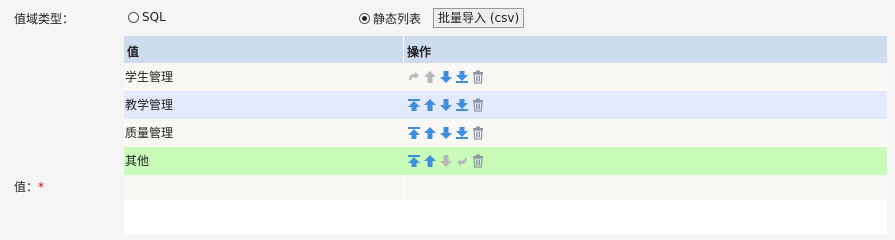 The width and height of the screenshot is (895, 240). I want to click on radio-static-list-circle, so click(364, 18).